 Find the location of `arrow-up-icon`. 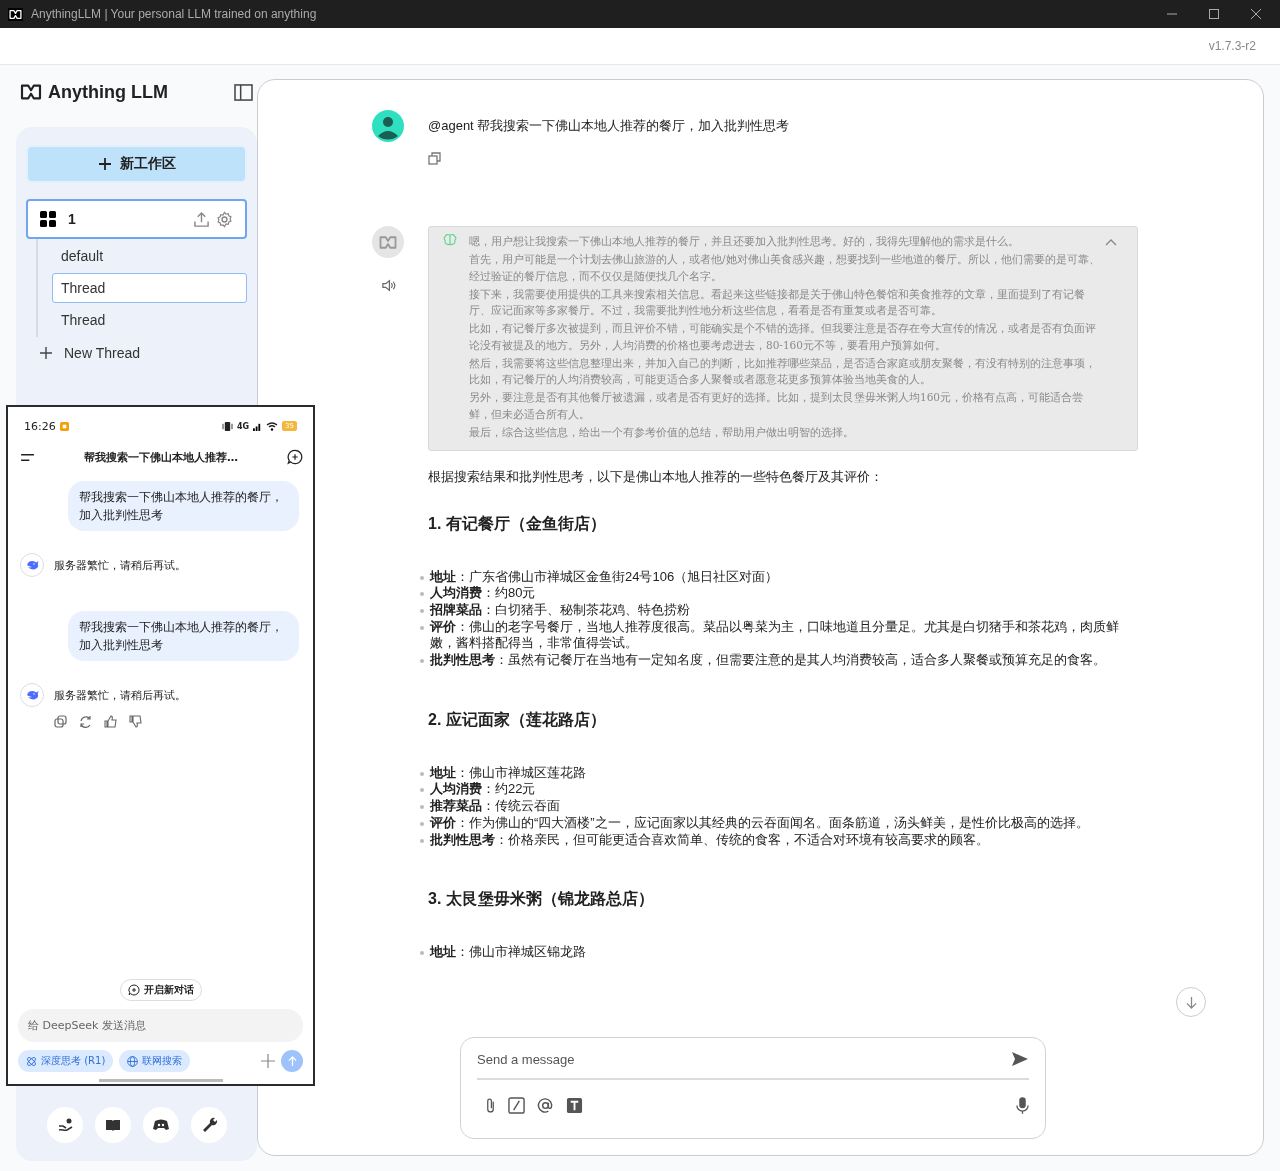

arrow-up-icon is located at coordinates (292, 1061).